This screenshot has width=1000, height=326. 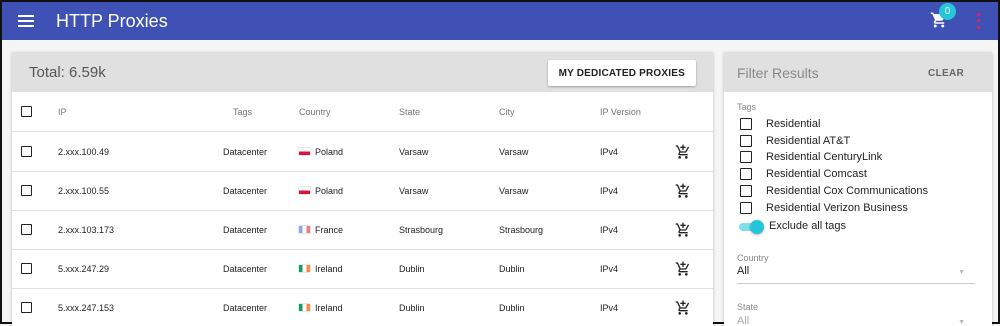 I want to click on country-select-value: All, so click(x=743, y=271).